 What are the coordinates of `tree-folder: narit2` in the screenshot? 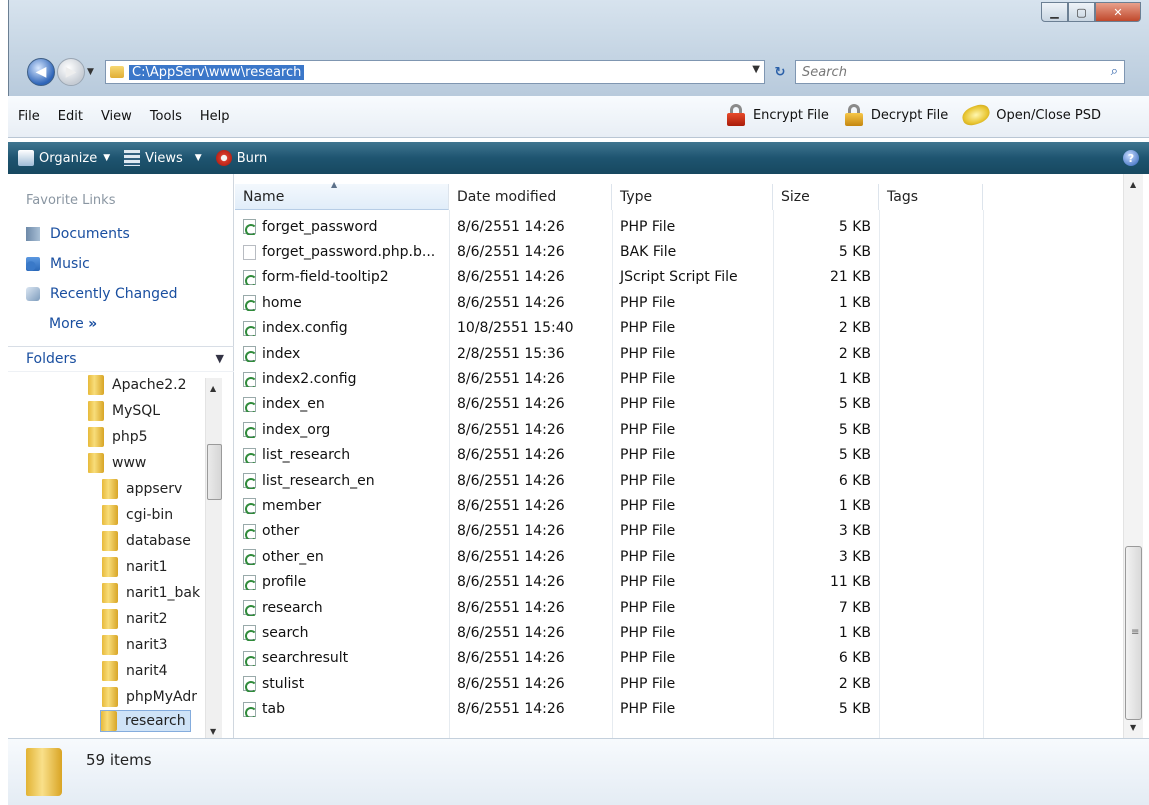 It's located at (135, 619).